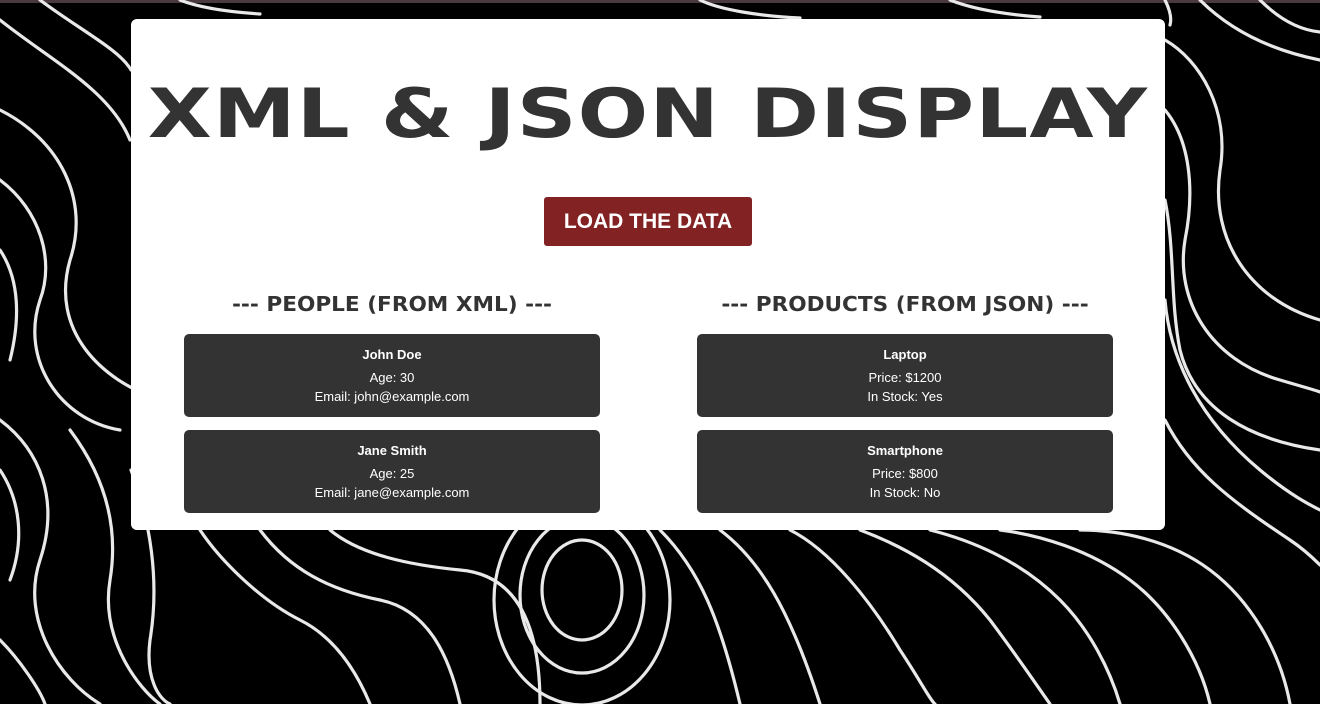 The image size is (1320, 704). What do you see at coordinates (905, 492) in the screenshot?
I see `product-stock: In Stock: No` at bounding box center [905, 492].